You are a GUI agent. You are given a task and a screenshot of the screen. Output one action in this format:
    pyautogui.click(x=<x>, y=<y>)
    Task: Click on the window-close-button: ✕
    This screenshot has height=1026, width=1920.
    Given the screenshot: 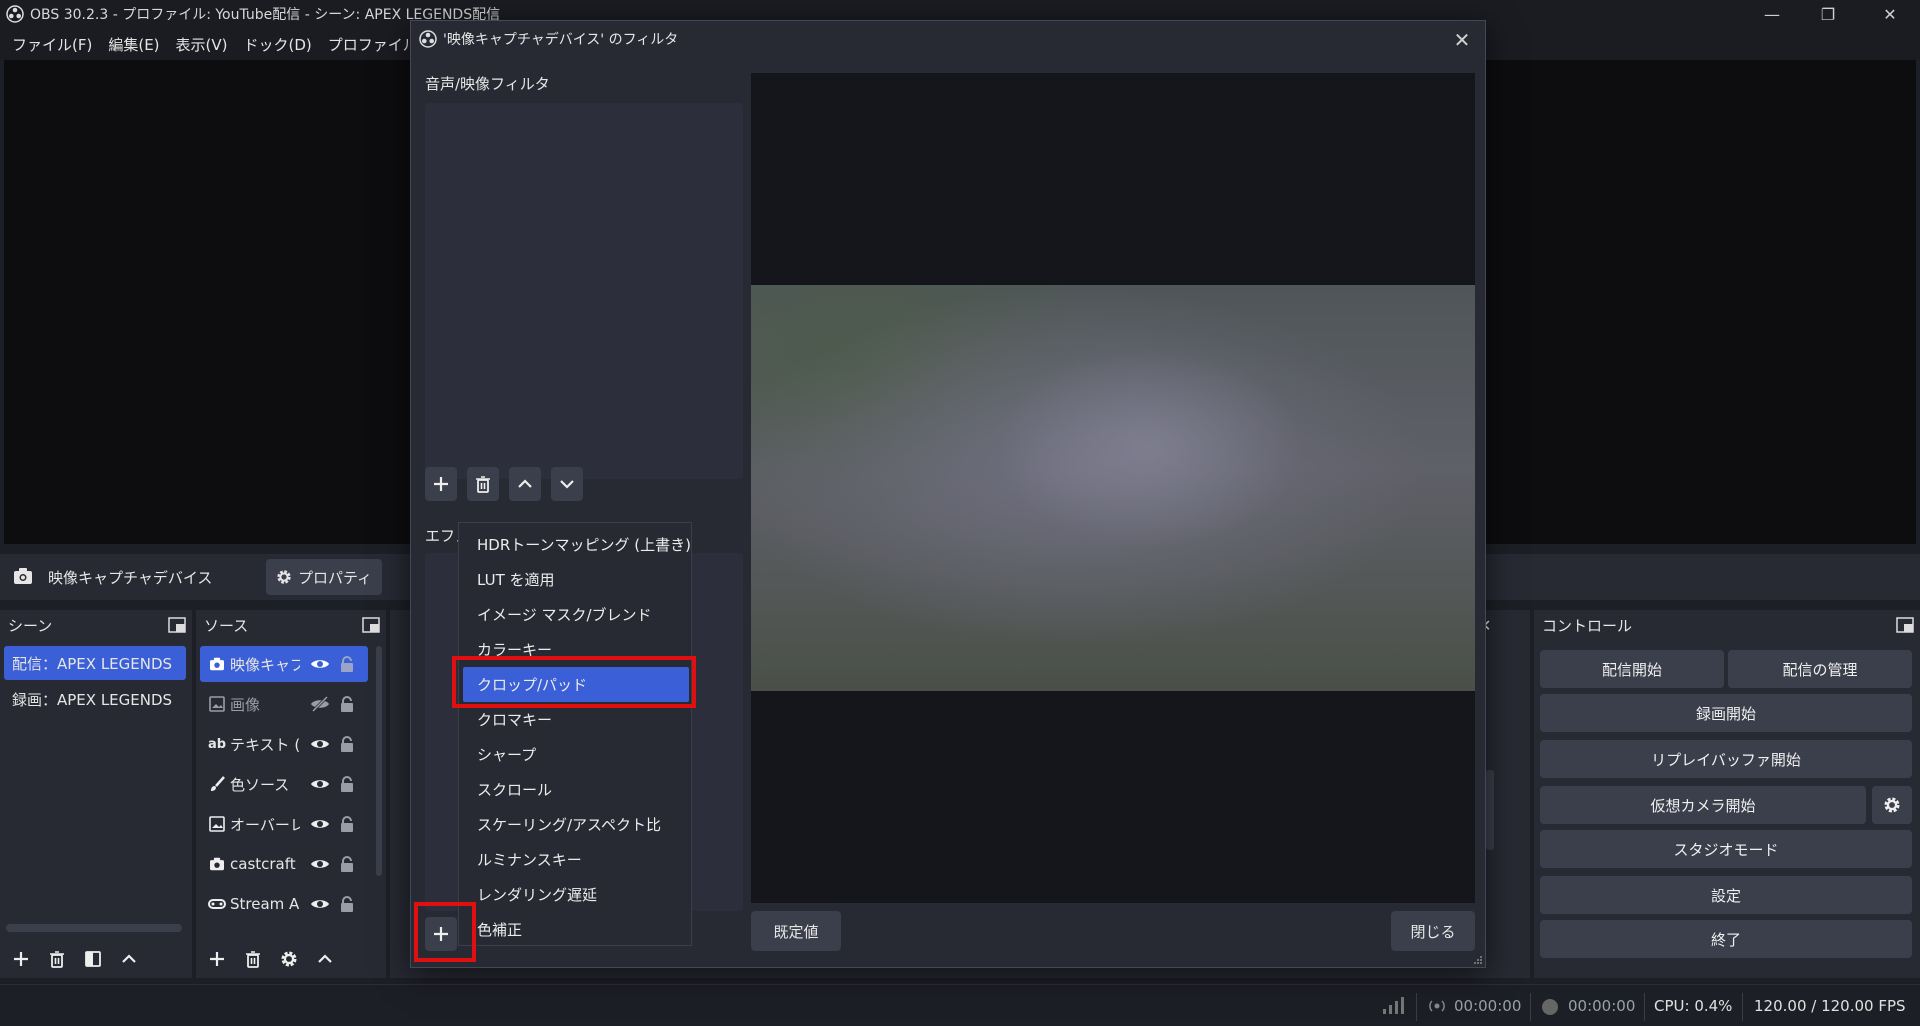 What is the action you would take?
    pyautogui.click(x=1890, y=14)
    